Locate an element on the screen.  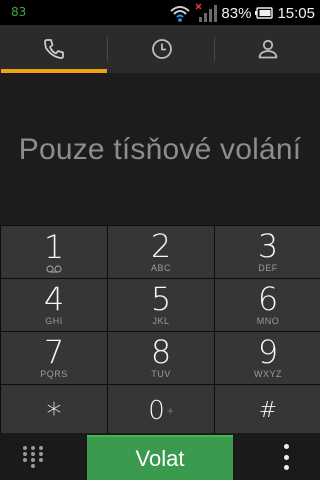
overflow-menu-icon is located at coordinates (286, 457).